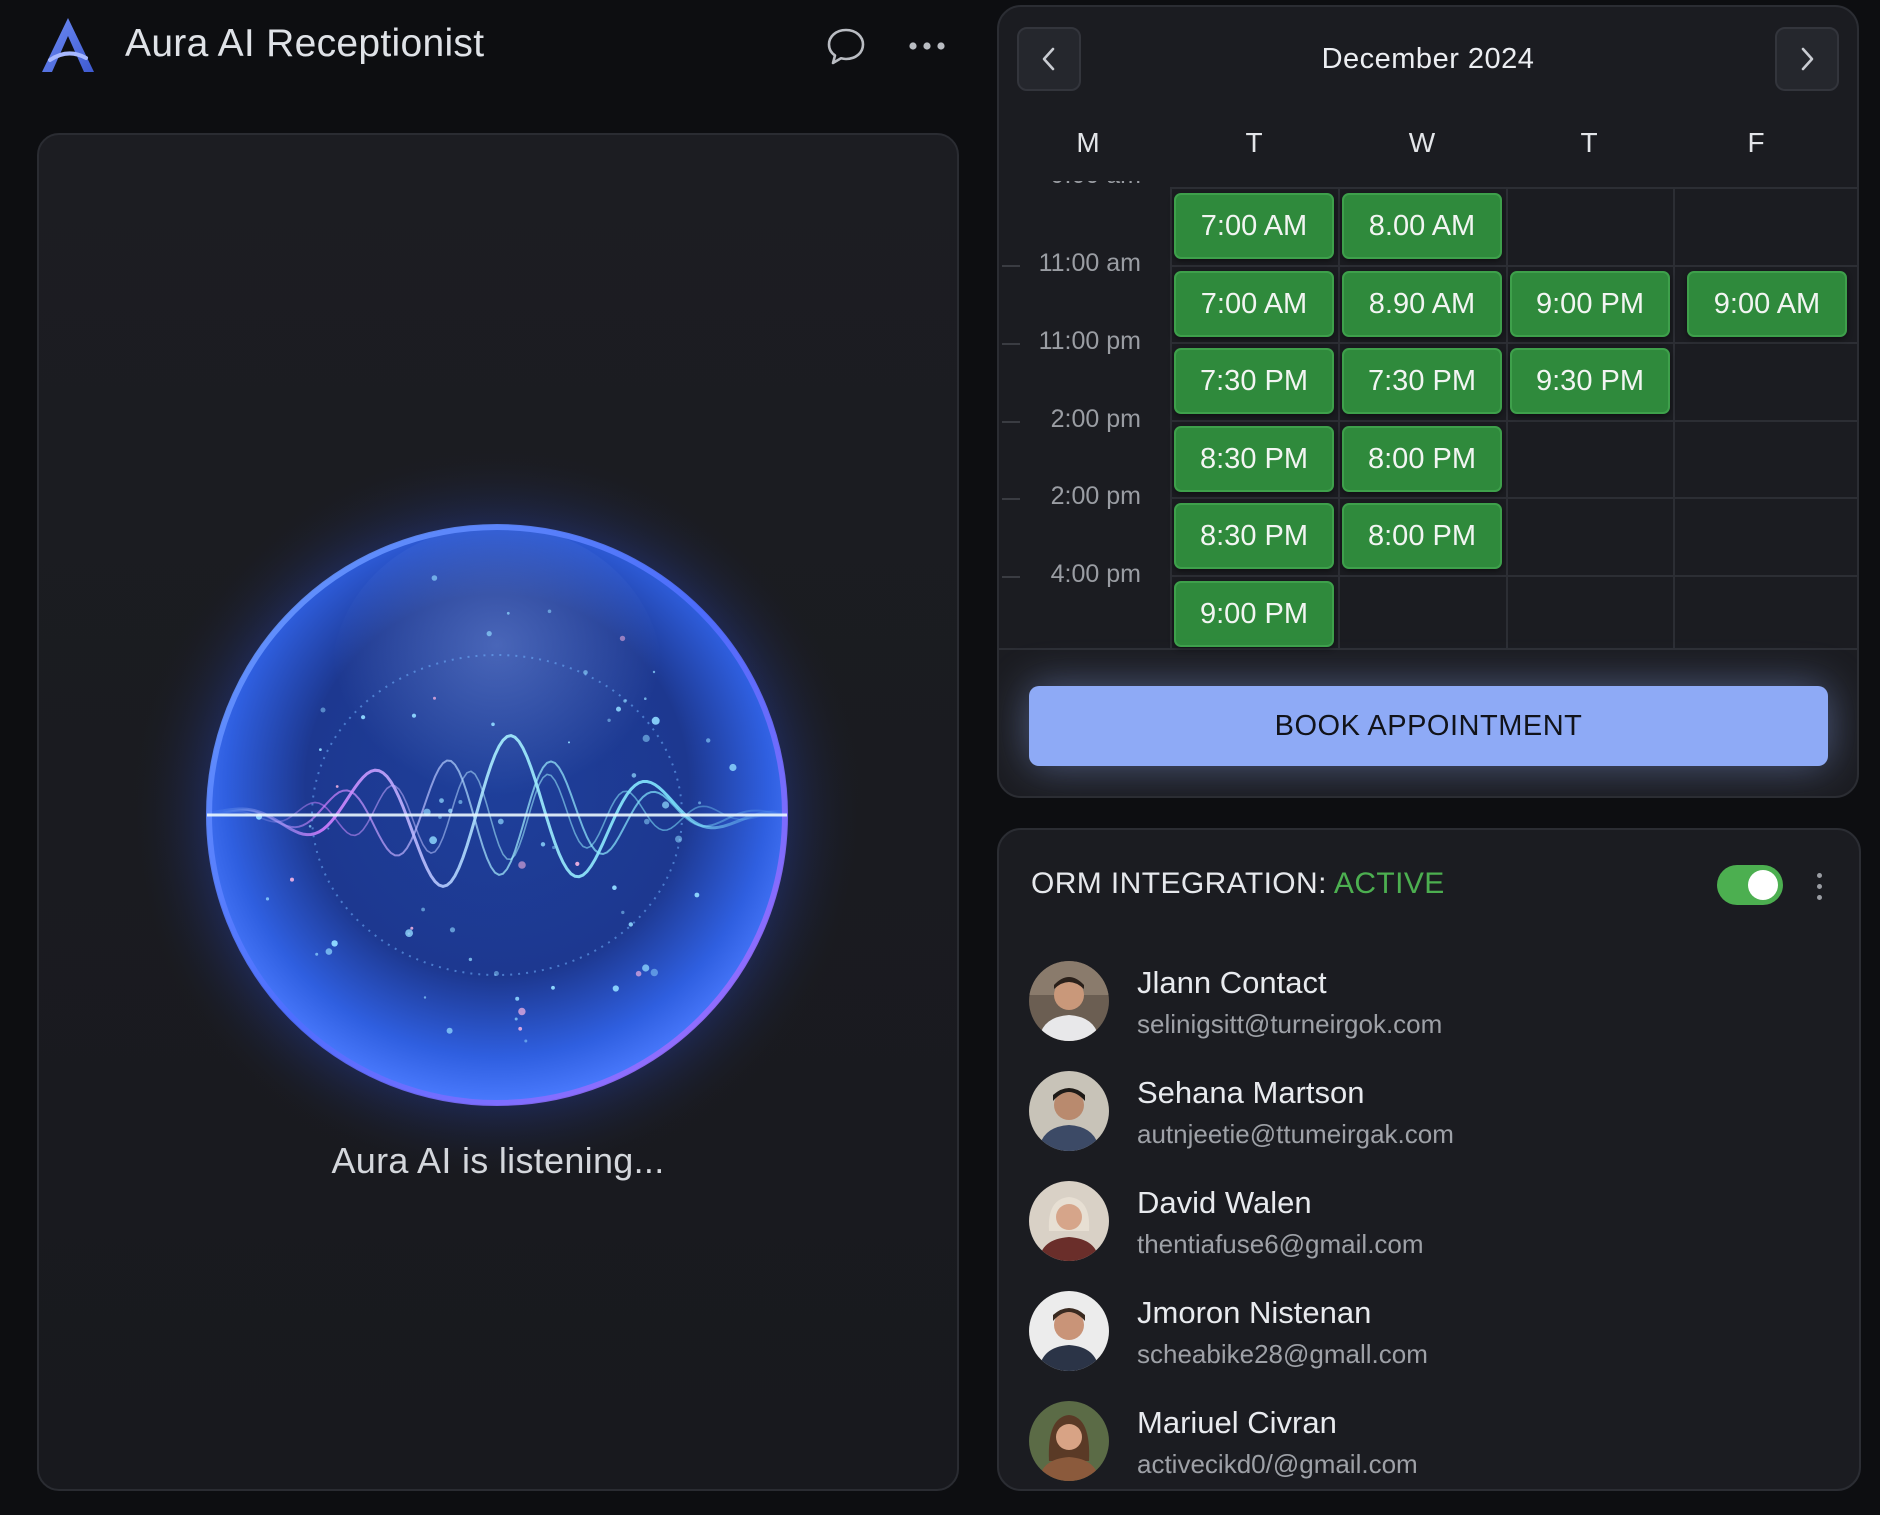  What do you see at coordinates (1224, 1202) in the screenshot?
I see `contact-name: David Walen` at bounding box center [1224, 1202].